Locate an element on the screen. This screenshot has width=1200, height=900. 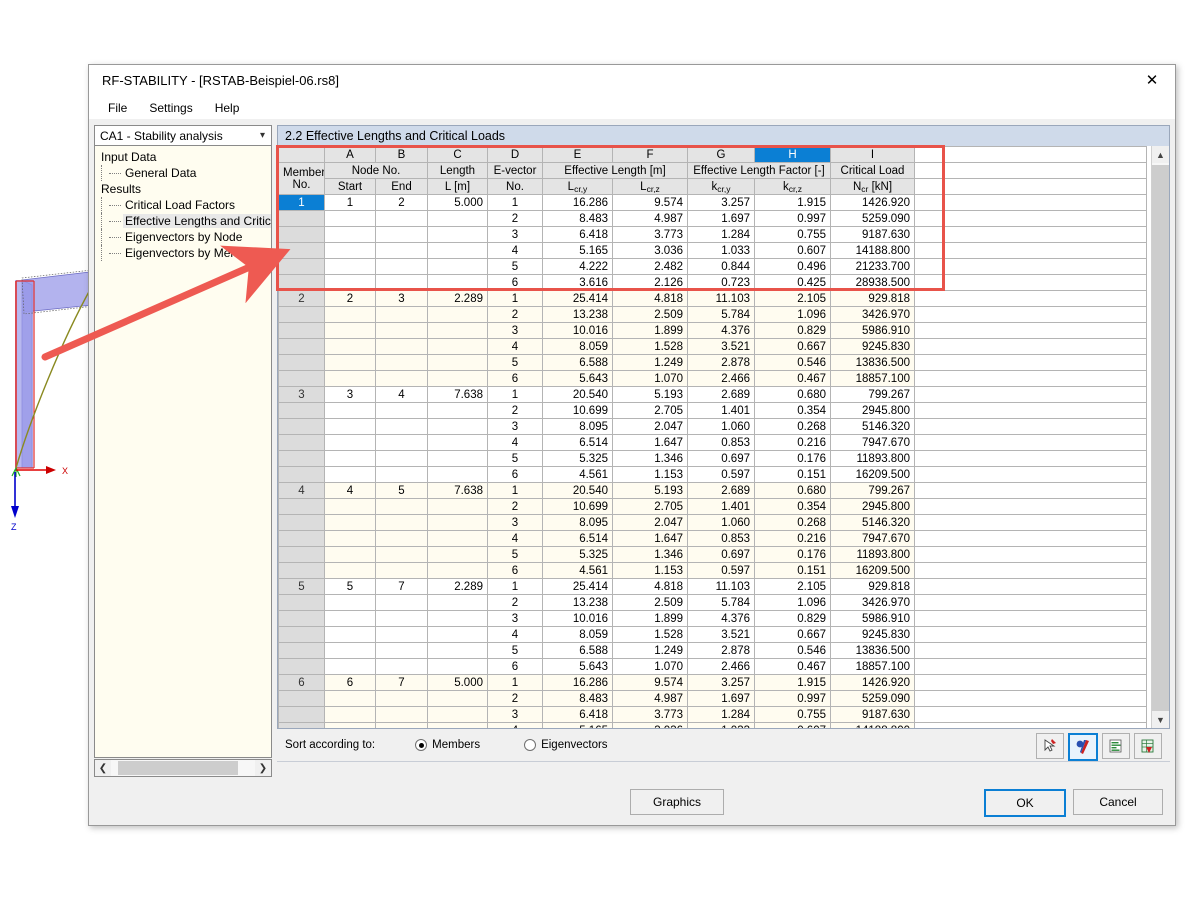
cell-lcry: 8.483 is located at coordinates (577, 698).